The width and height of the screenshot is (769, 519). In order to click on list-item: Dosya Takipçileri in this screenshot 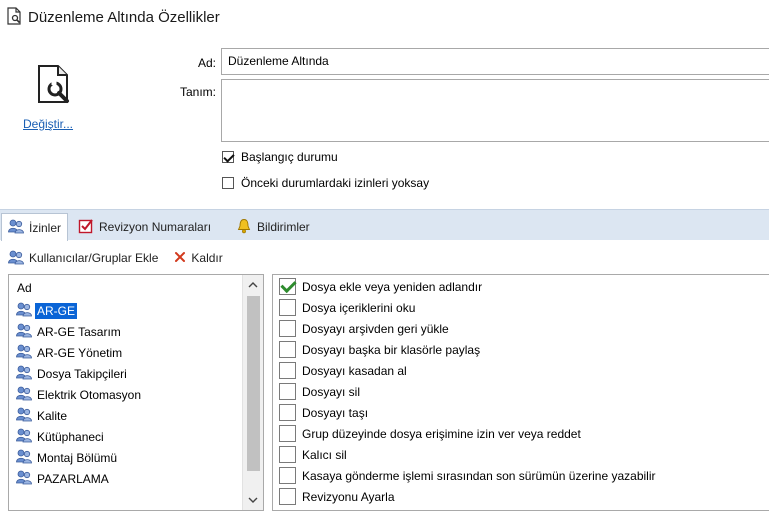, I will do `click(79, 373)`.